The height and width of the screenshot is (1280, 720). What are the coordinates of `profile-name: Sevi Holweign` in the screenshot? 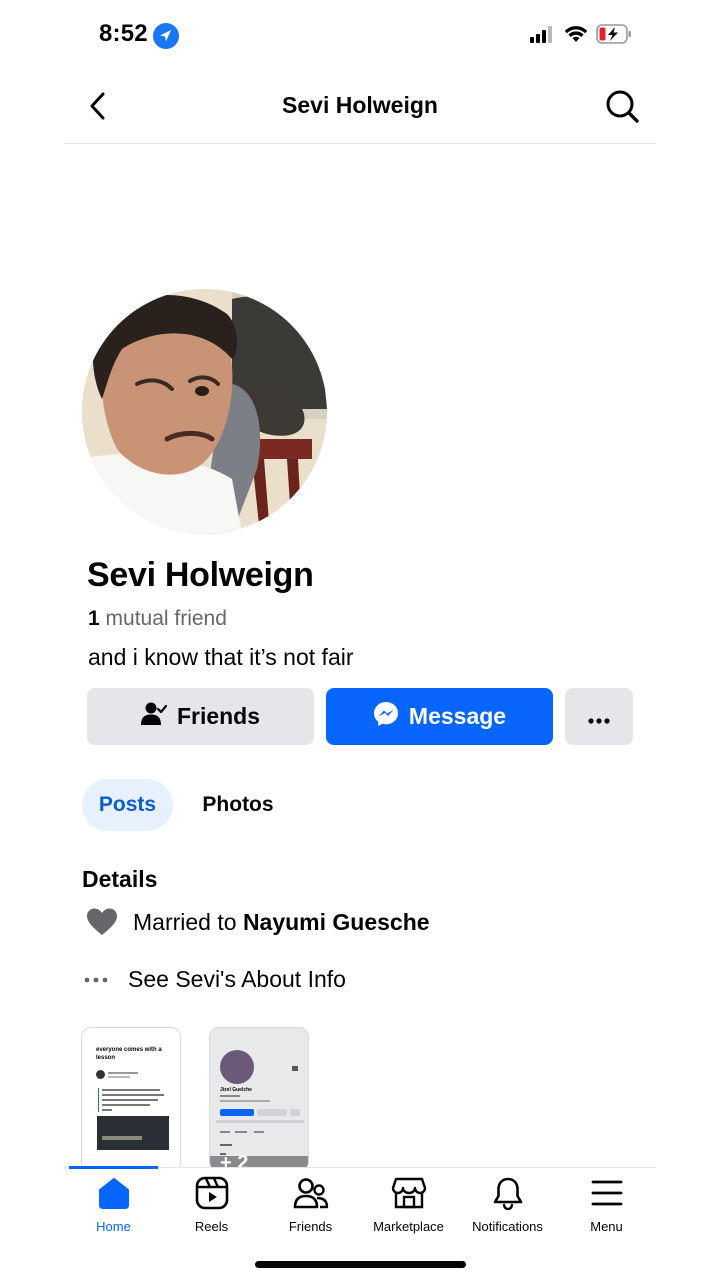 It's located at (200, 575).